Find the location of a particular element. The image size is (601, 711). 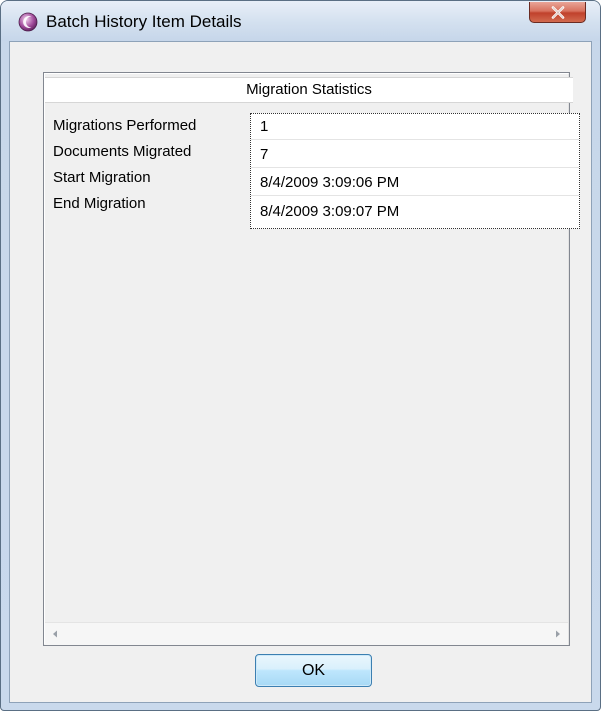

value-documents-migrated: 7 is located at coordinates (415, 155).